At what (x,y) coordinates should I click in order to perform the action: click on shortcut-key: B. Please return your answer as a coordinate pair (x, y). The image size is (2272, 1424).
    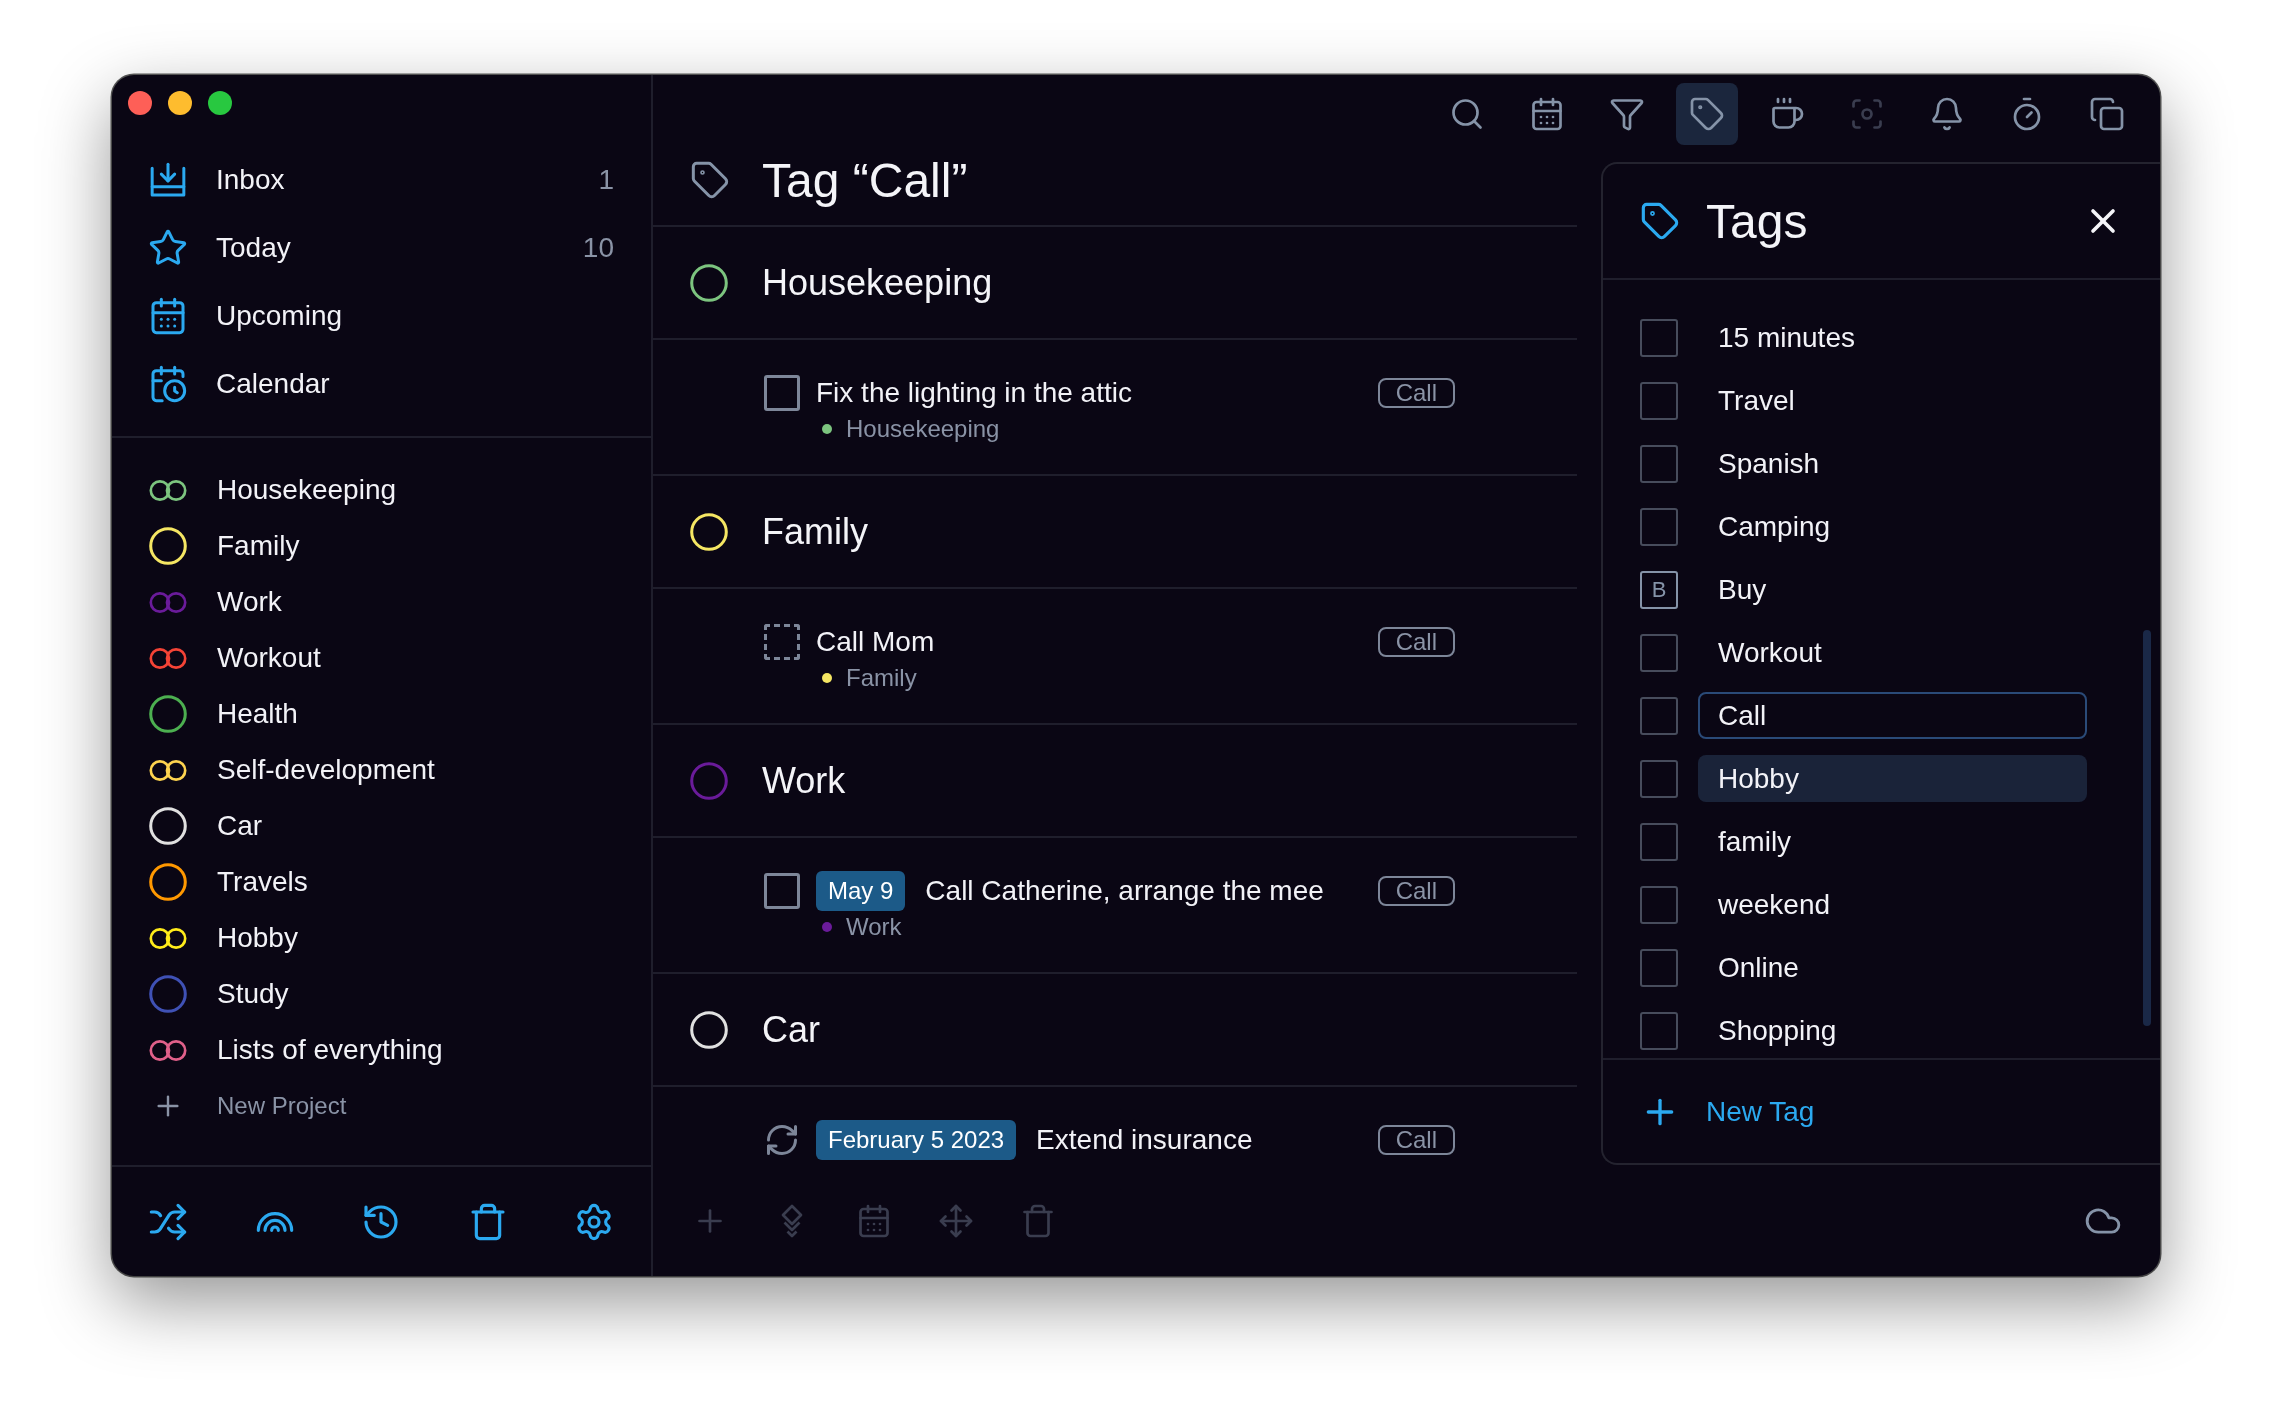
    Looking at the image, I should click on (1659, 589).